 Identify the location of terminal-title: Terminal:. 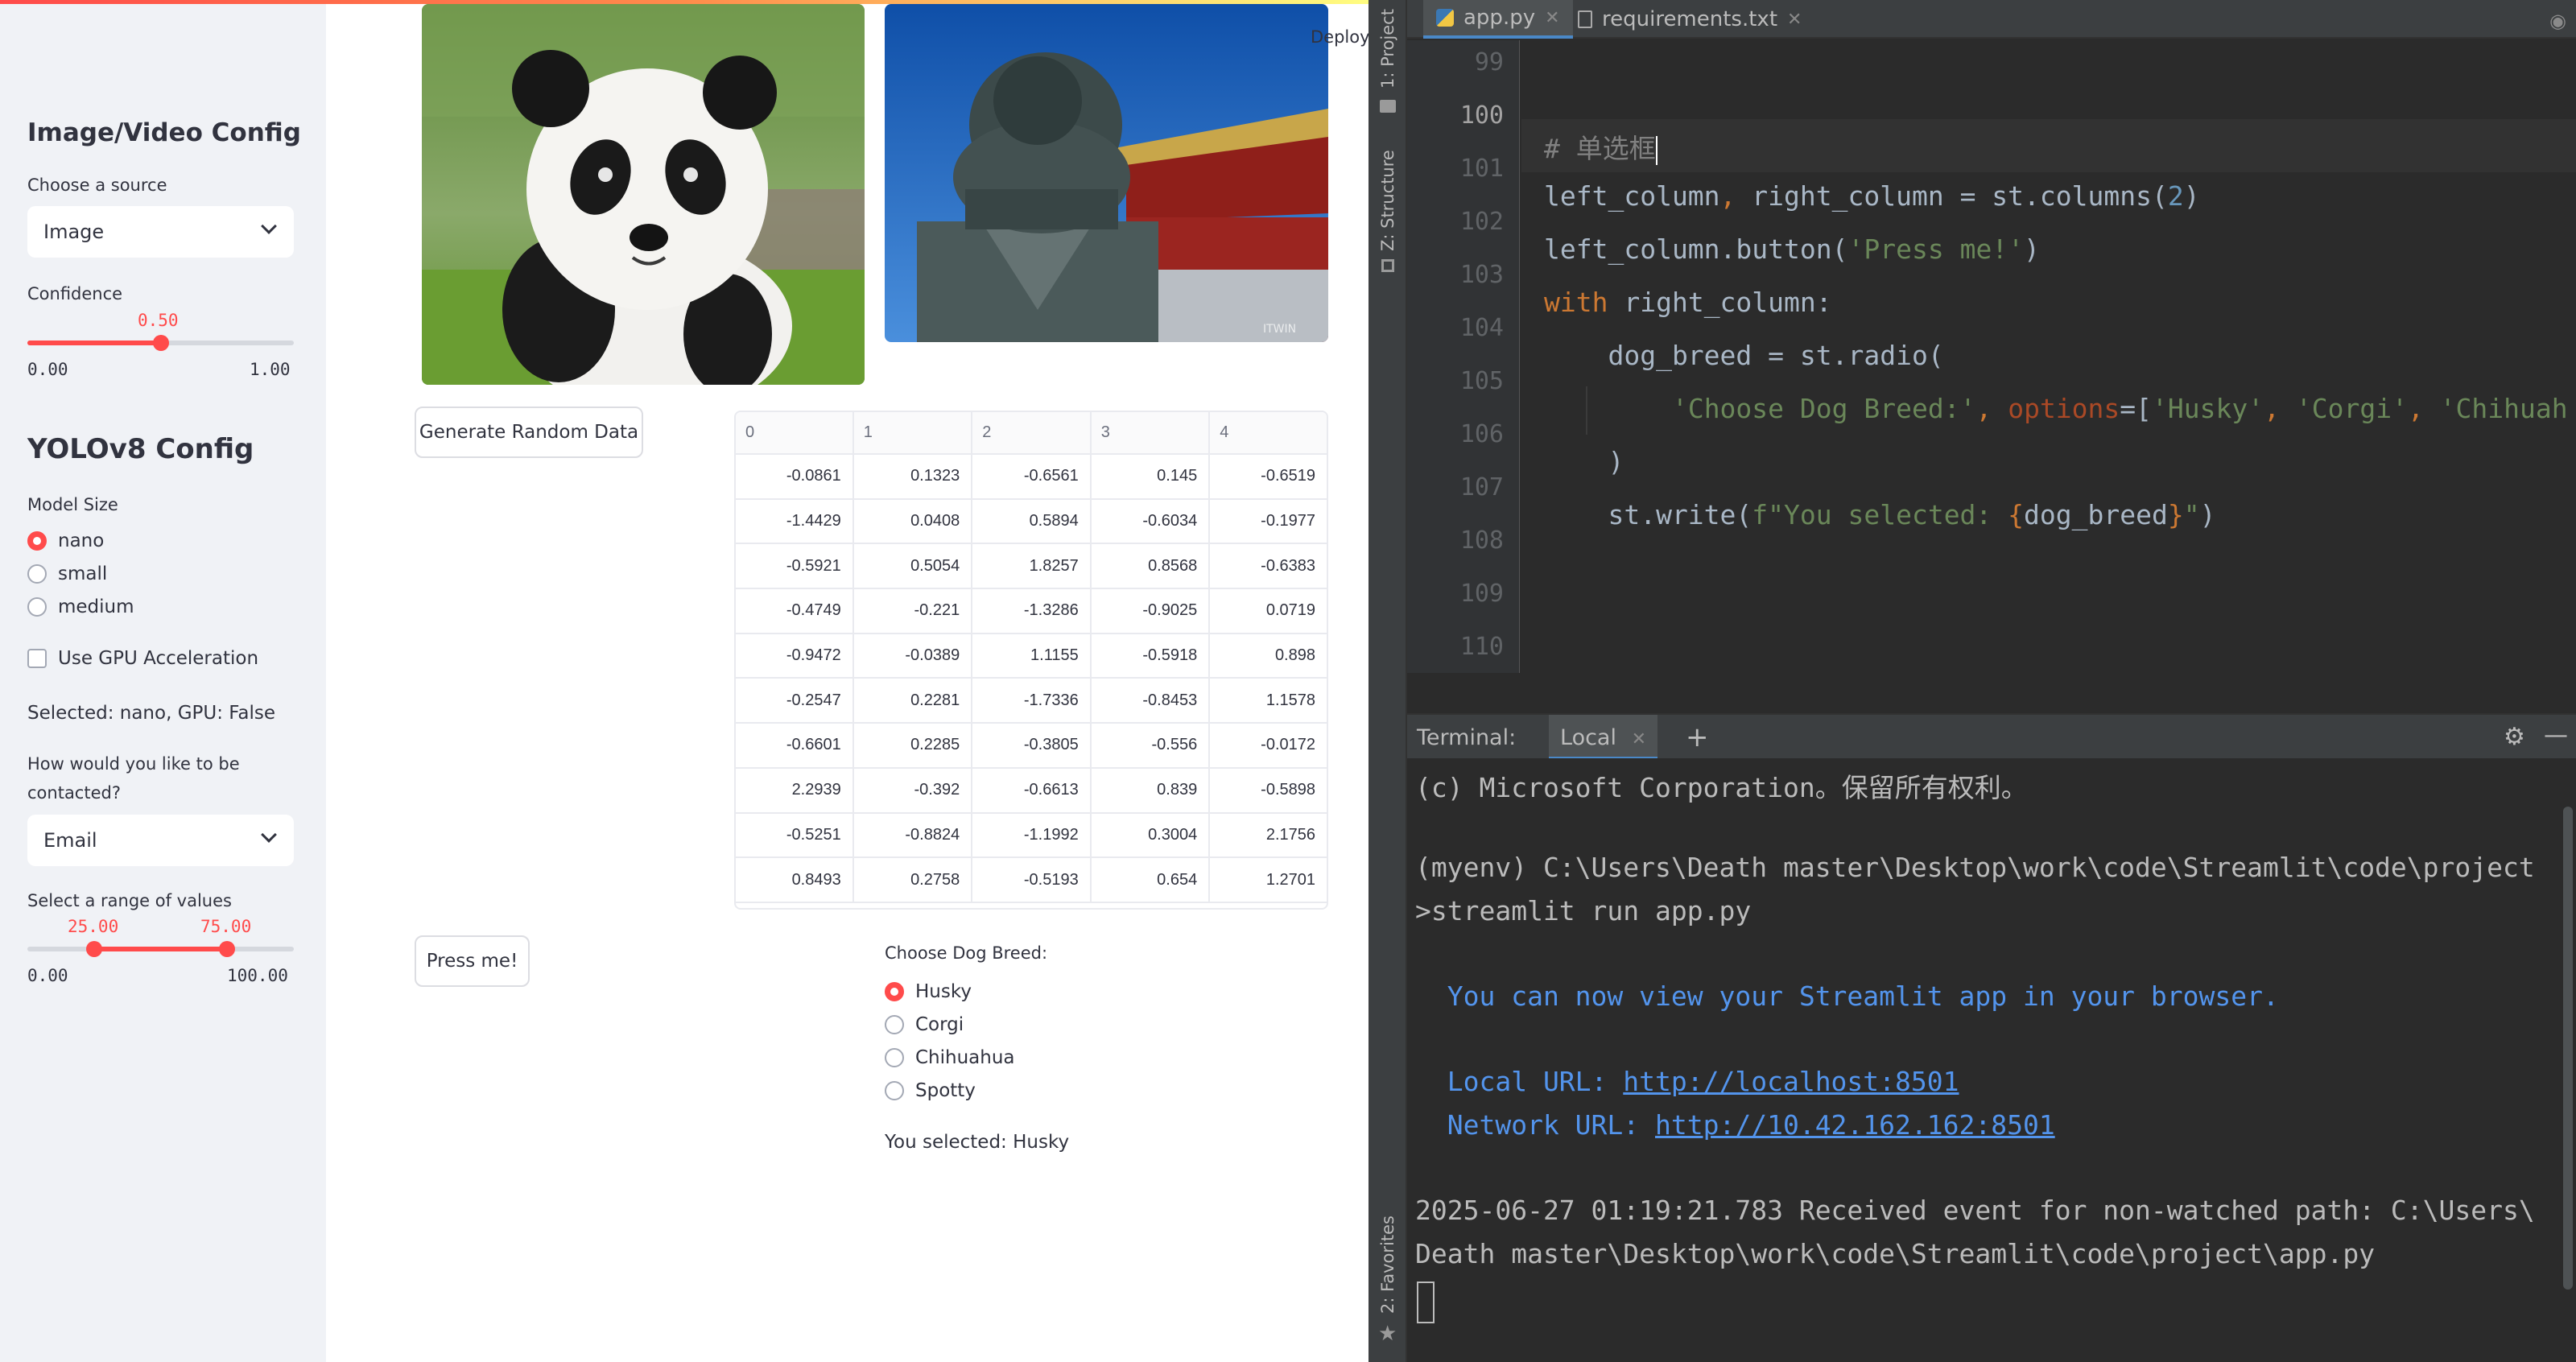
(1467, 737).